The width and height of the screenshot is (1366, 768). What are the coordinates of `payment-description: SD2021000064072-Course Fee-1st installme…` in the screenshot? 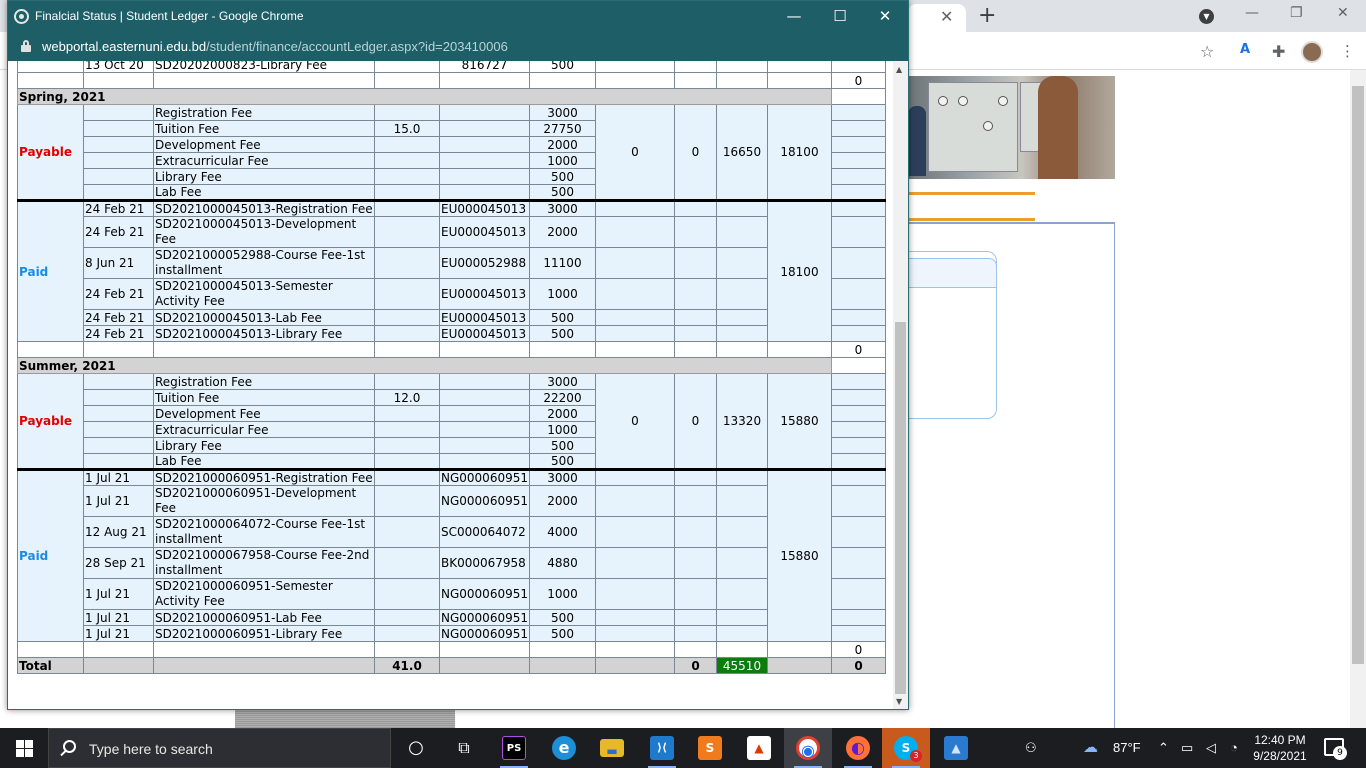 It's located at (264, 532).